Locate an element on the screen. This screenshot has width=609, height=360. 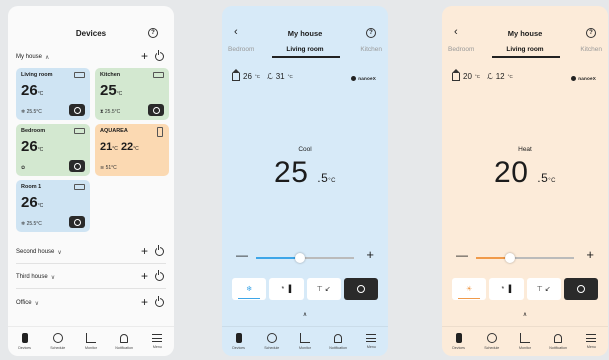
mode-label: Cool is located at coordinates (305, 149).